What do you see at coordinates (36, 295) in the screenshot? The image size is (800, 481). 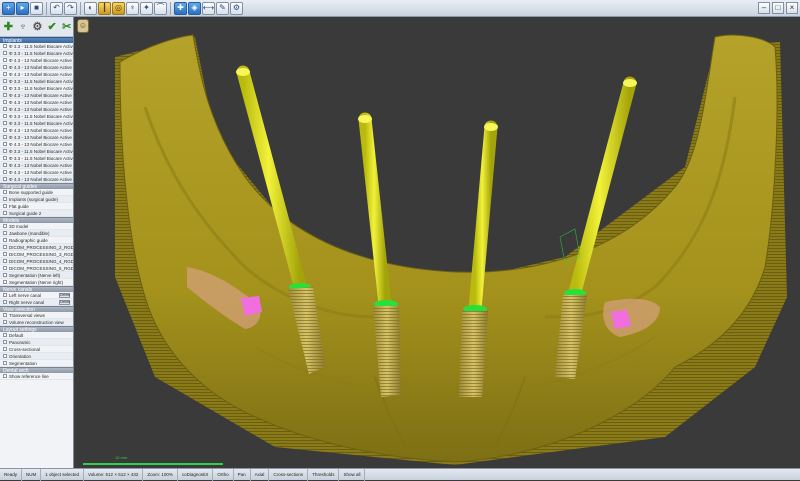 I see `list-item: Left nerve canal Delete` at bounding box center [36, 295].